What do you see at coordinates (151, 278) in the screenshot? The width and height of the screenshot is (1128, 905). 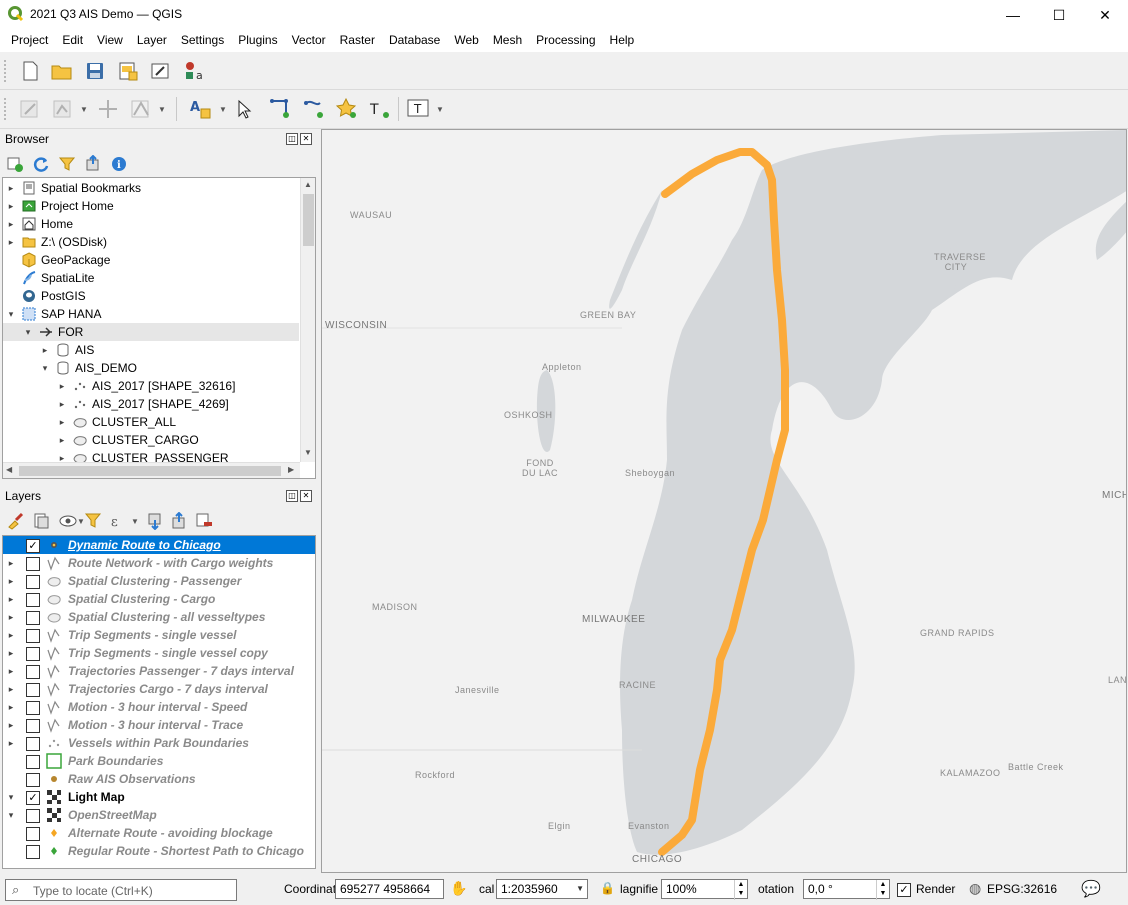 I see `browser-item: SpatiaLite` at bounding box center [151, 278].